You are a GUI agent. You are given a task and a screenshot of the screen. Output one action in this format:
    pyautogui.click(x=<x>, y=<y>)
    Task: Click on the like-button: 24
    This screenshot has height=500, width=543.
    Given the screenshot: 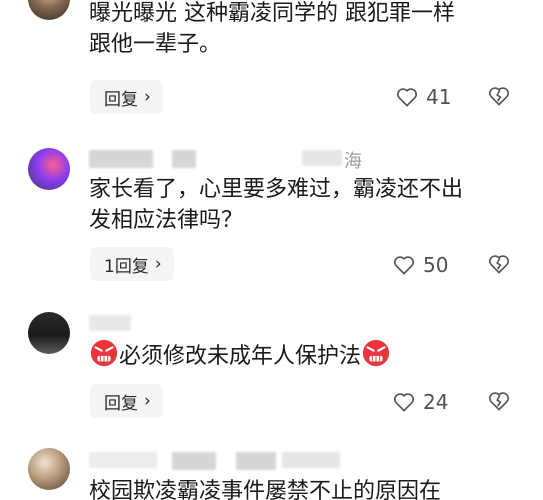 What is the action you would take?
    pyautogui.click(x=420, y=402)
    